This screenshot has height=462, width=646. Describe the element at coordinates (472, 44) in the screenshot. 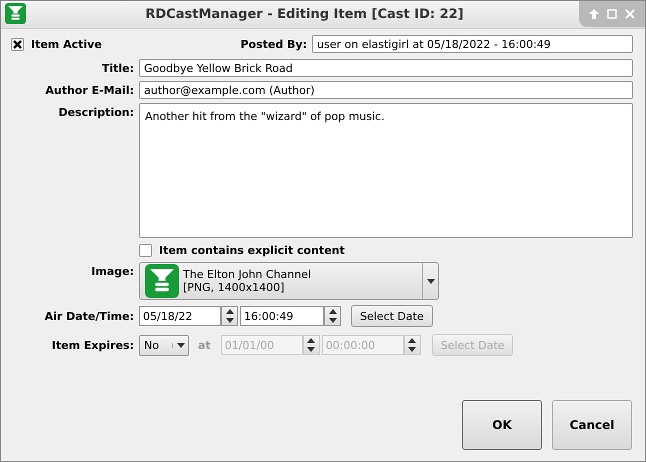

I see `posted-by-field: user on elastigirl at 05/18/2022 - 16:00:49` at that location.